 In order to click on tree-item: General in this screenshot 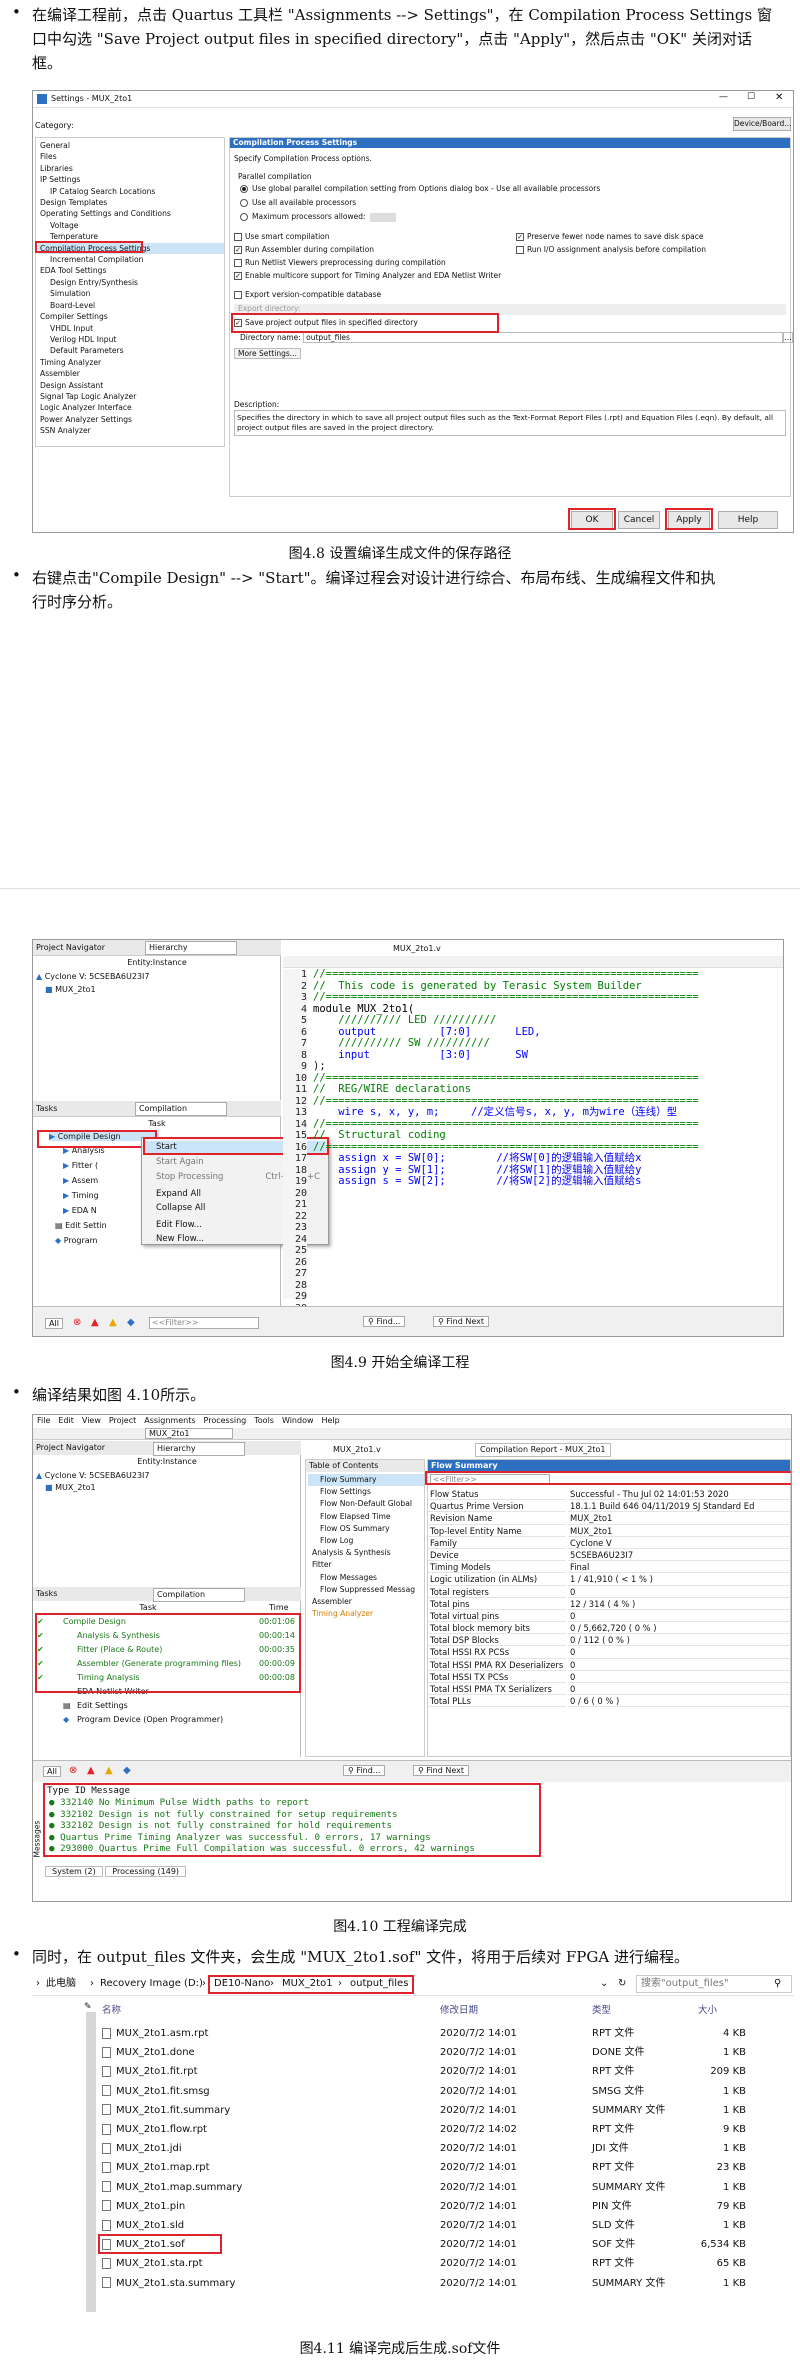, I will do `click(131, 145)`.